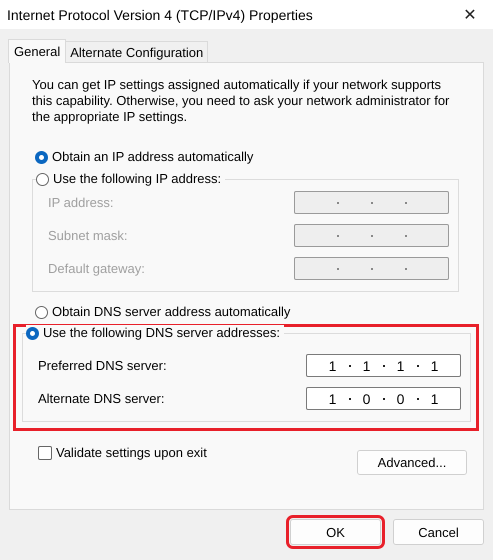  I want to click on field-label: Preferred DNS server:, so click(103, 365).